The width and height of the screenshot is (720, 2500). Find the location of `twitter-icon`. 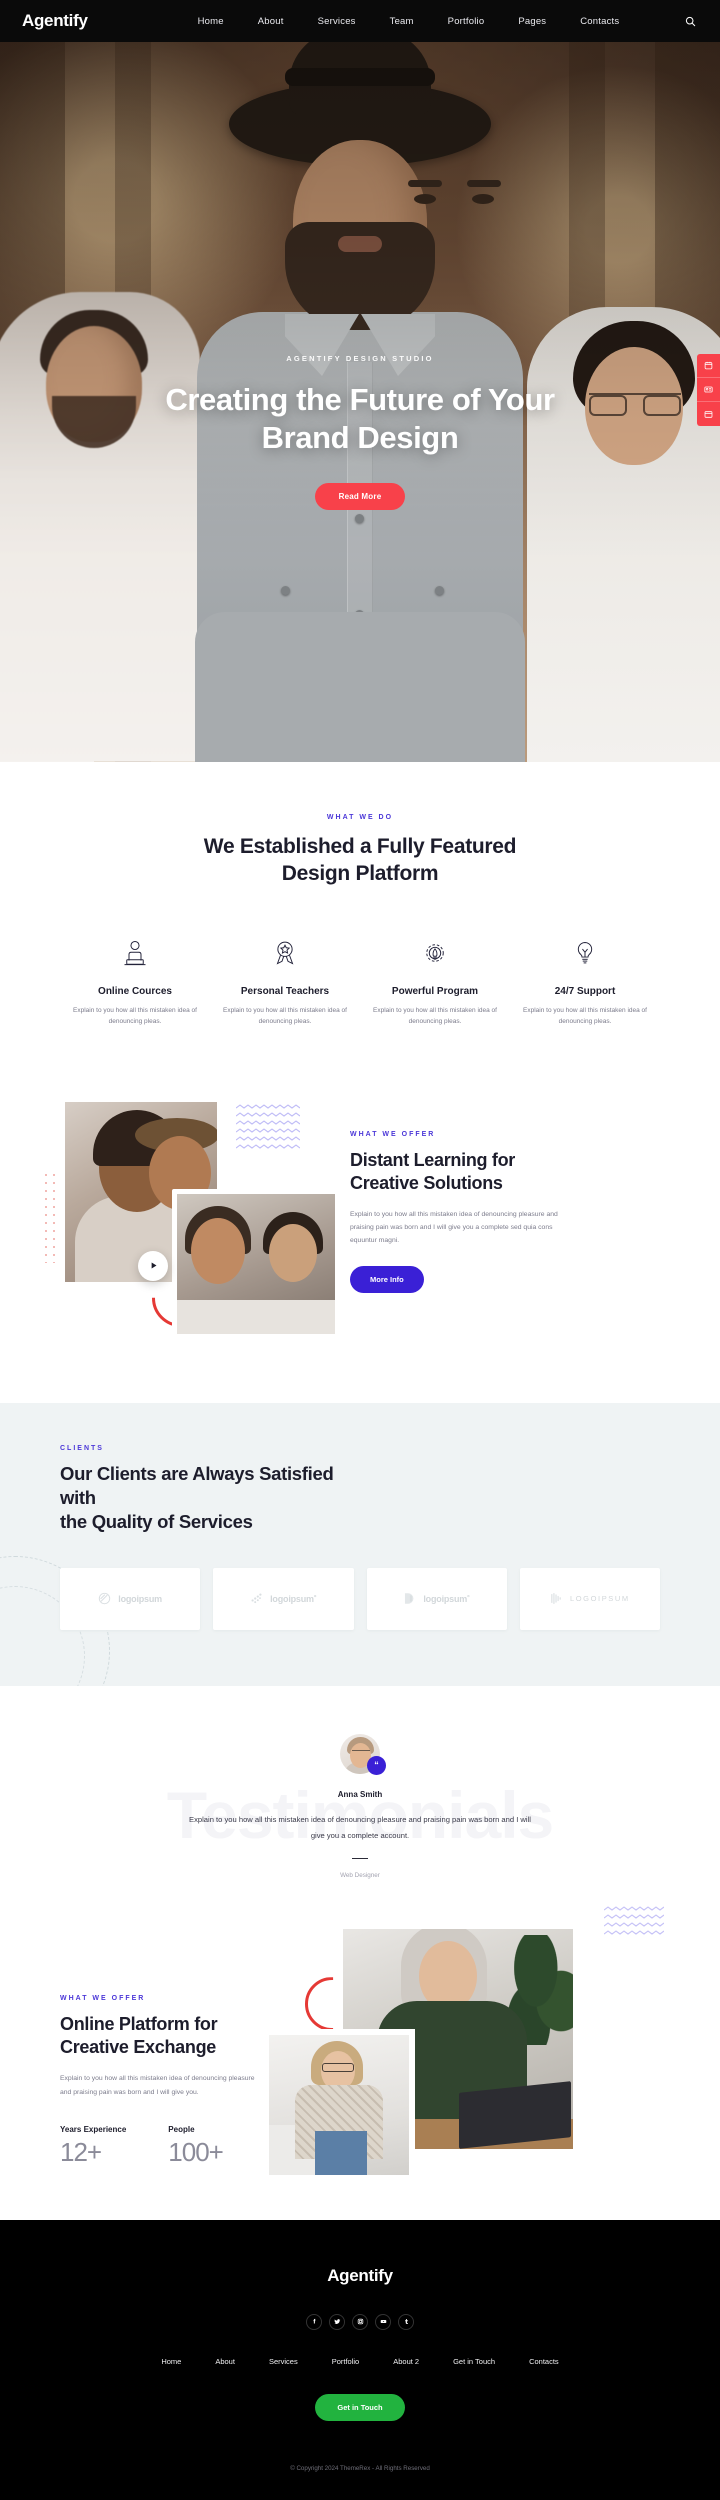

twitter-icon is located at coordinates (337, 2321).